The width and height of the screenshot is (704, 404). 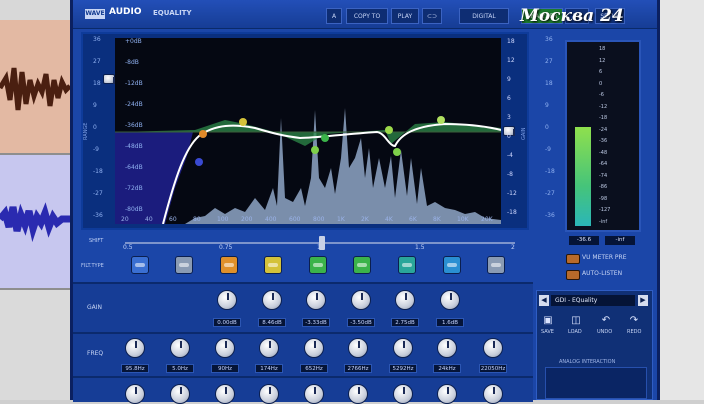 What do you see at coordinates (601, 72) in the screenshot?
I see `meter-tick: 6` at bounding box center [601, 72].